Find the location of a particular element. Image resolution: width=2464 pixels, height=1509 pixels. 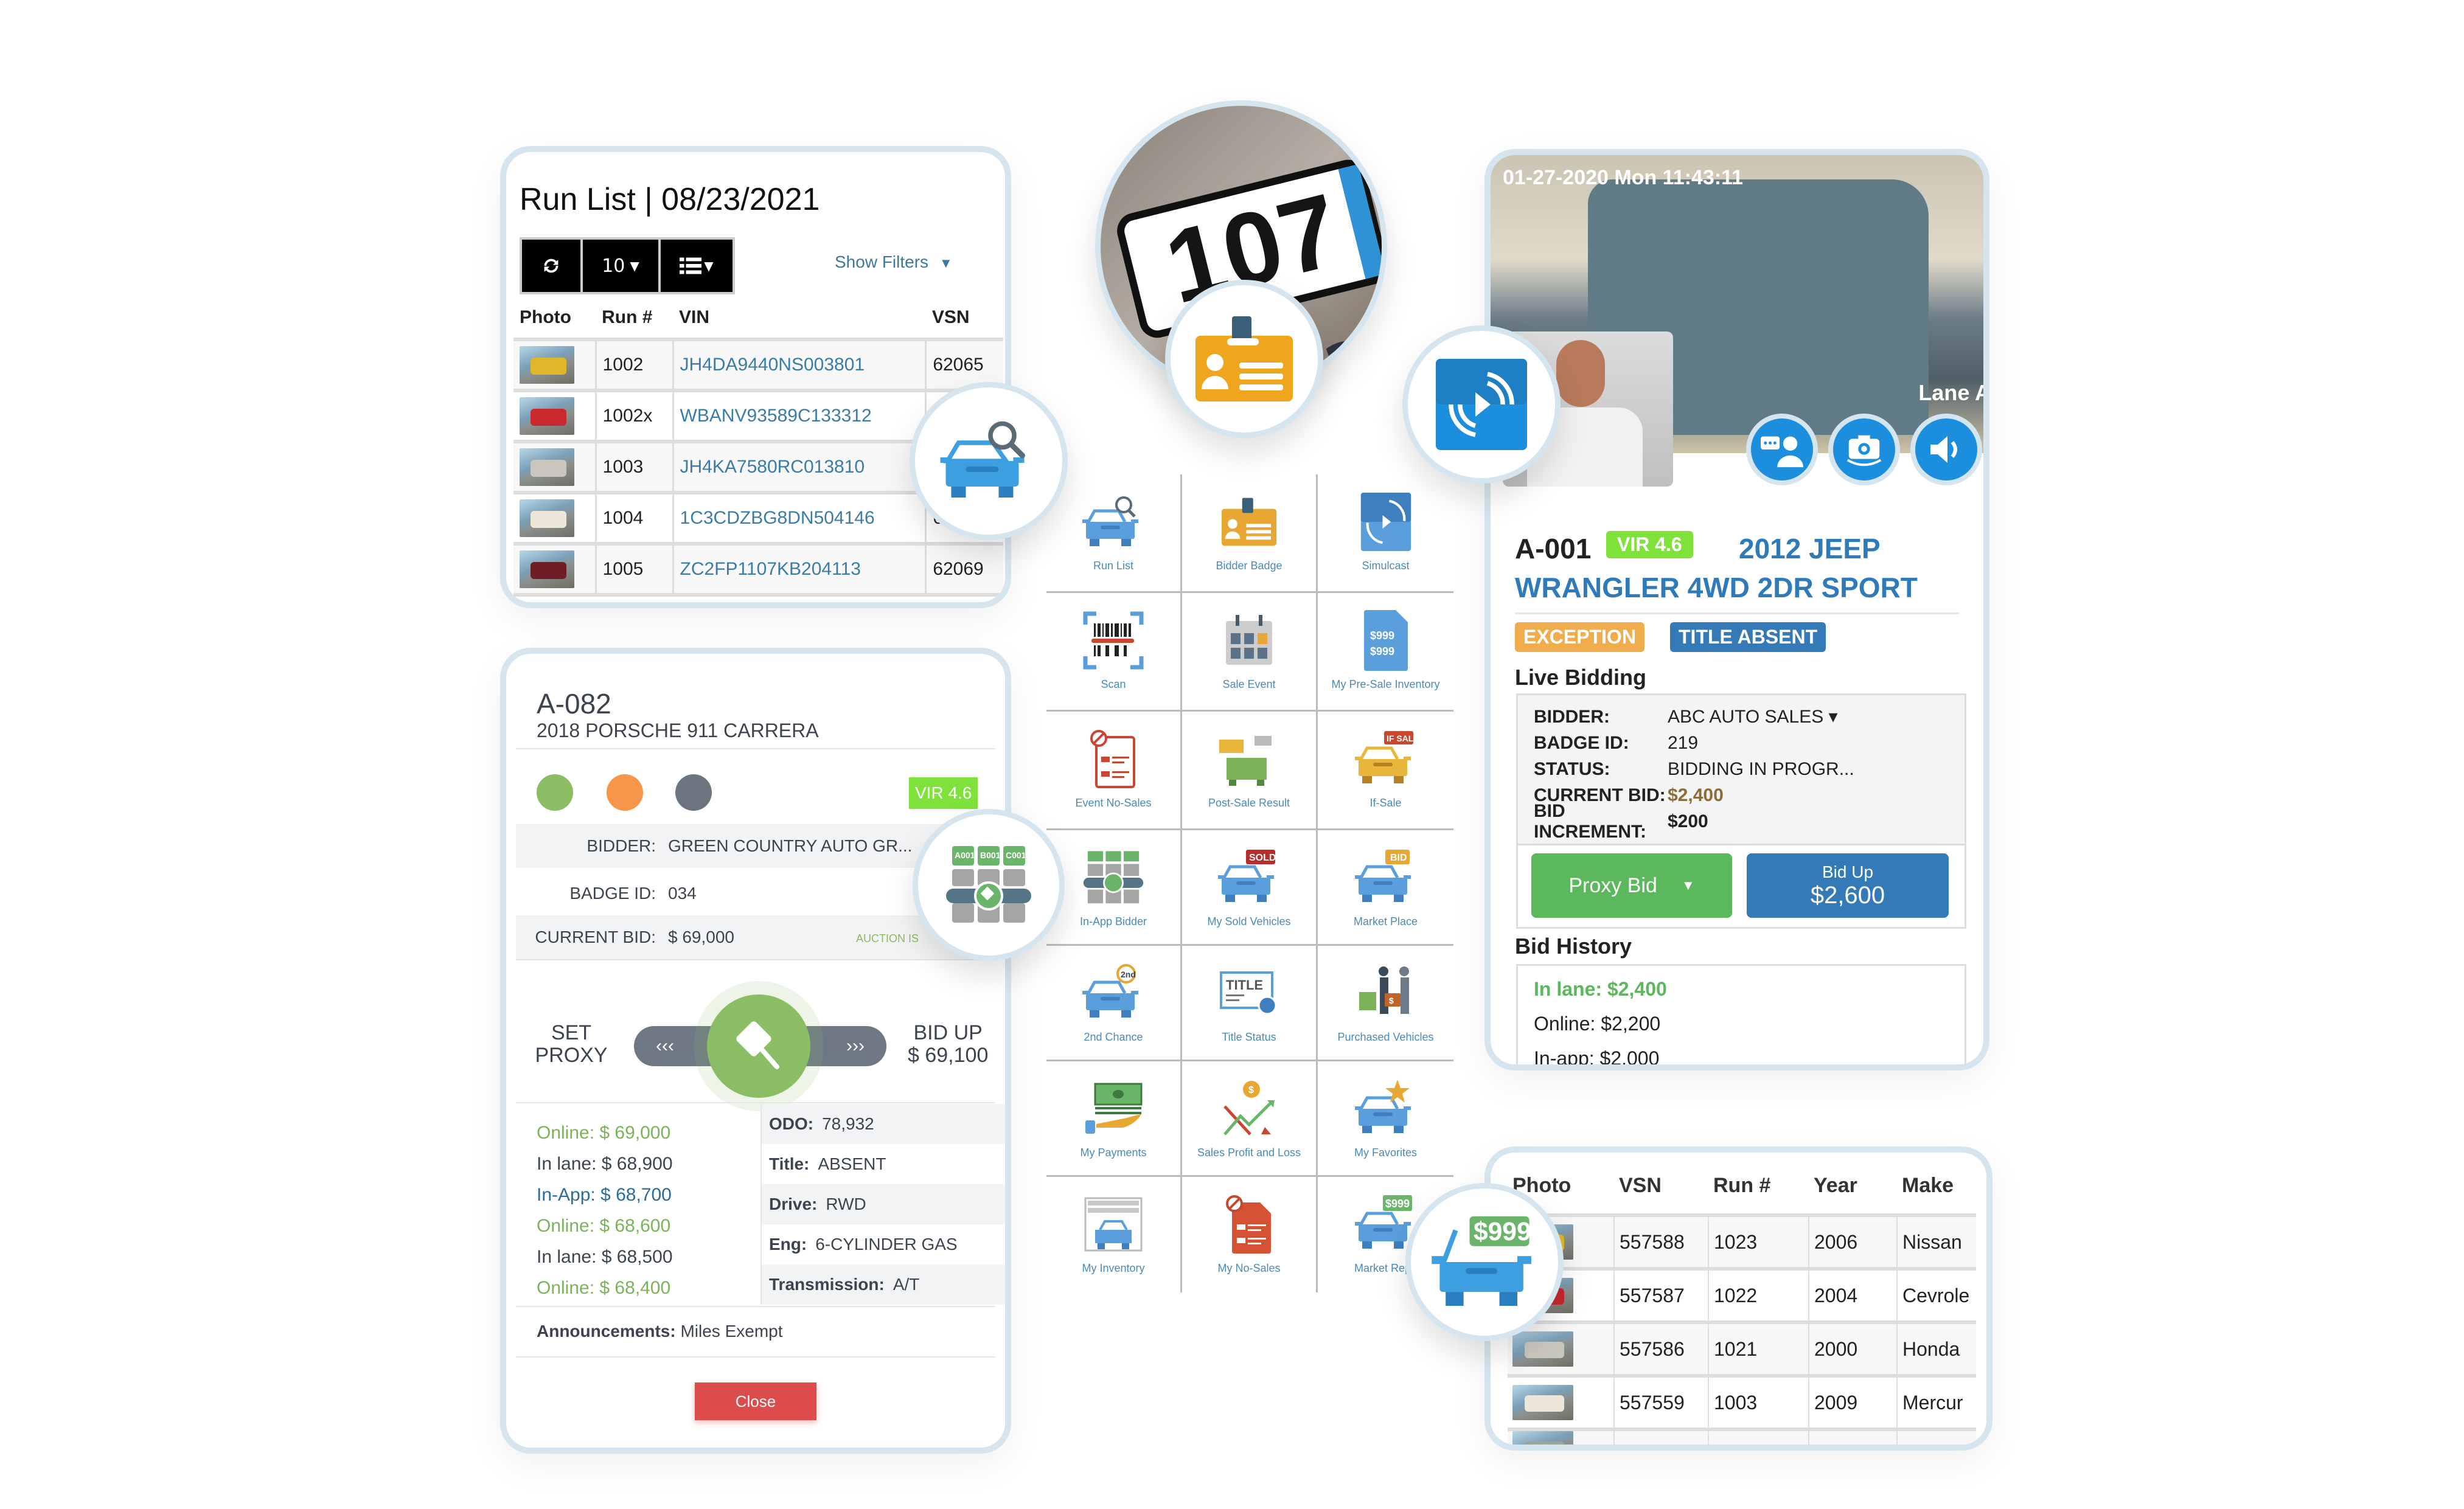

run-list-feature-bubble is located at coordinates (989, 461).